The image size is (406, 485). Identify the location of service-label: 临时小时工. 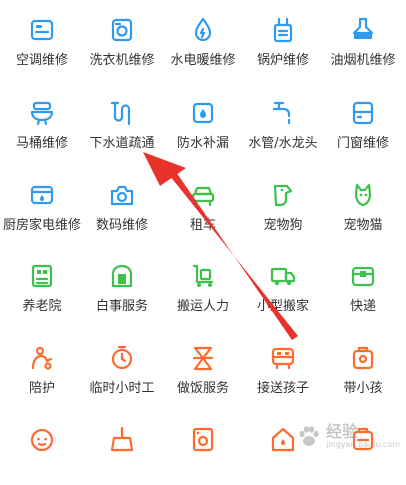
(122, 388).